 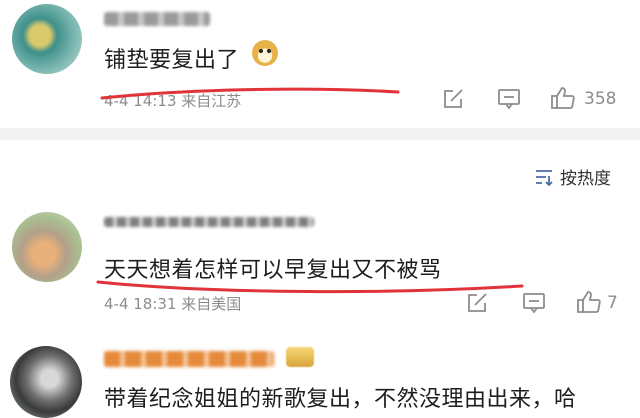 I want to click on sort-icon, so click(x=544, y=177).